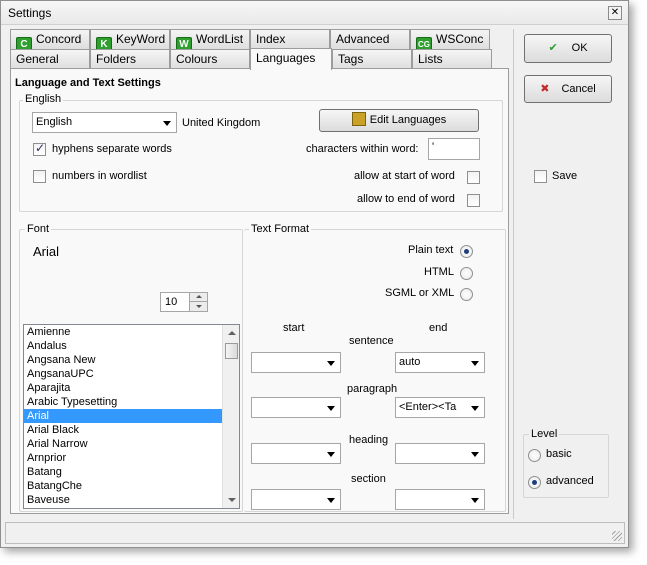 The height and width of the screenshot is (565, 647). Describe the element at coordinates (123, 486) in the screenshot. I see `font-list-item: BatangChe` at that location.